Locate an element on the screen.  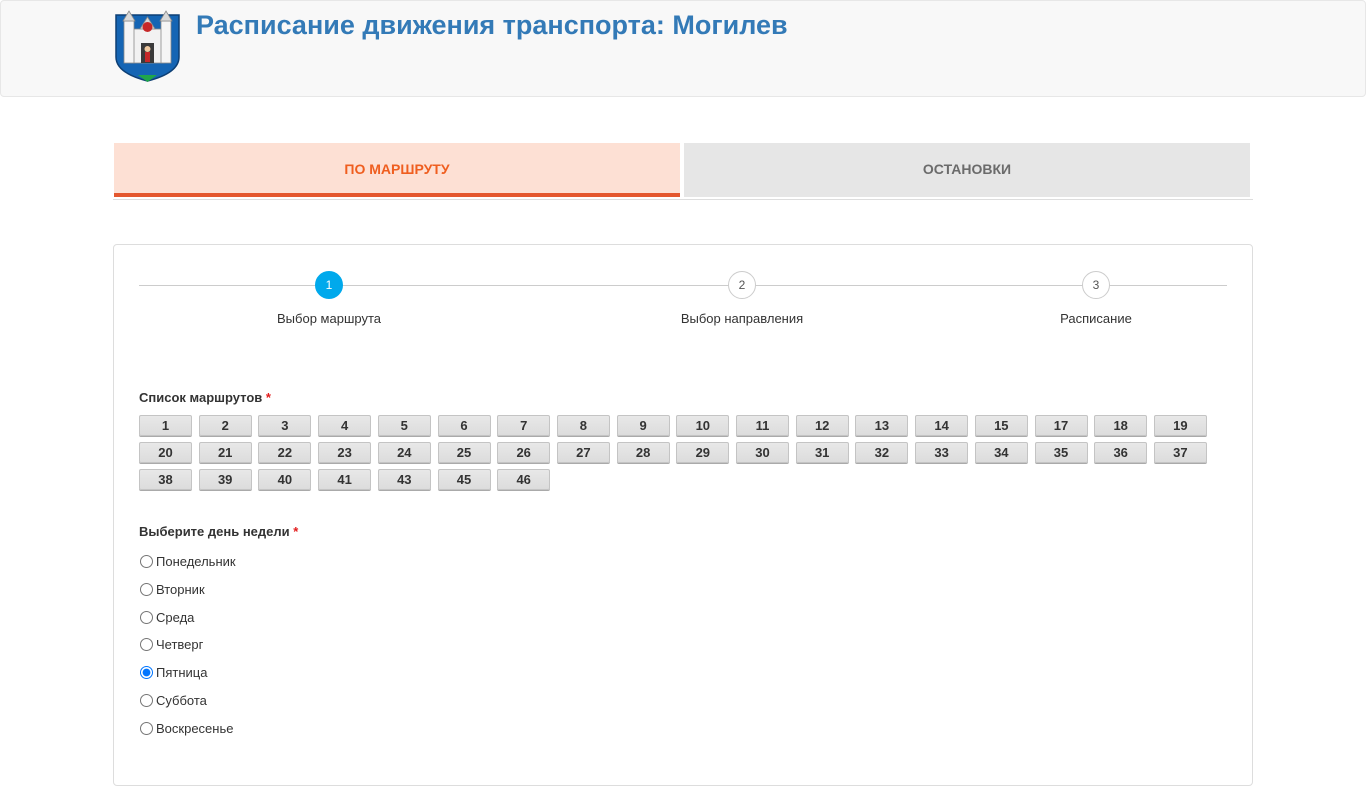
page-title: Расписание движения транспорта: Могилев is located at coordinates (492, 25).